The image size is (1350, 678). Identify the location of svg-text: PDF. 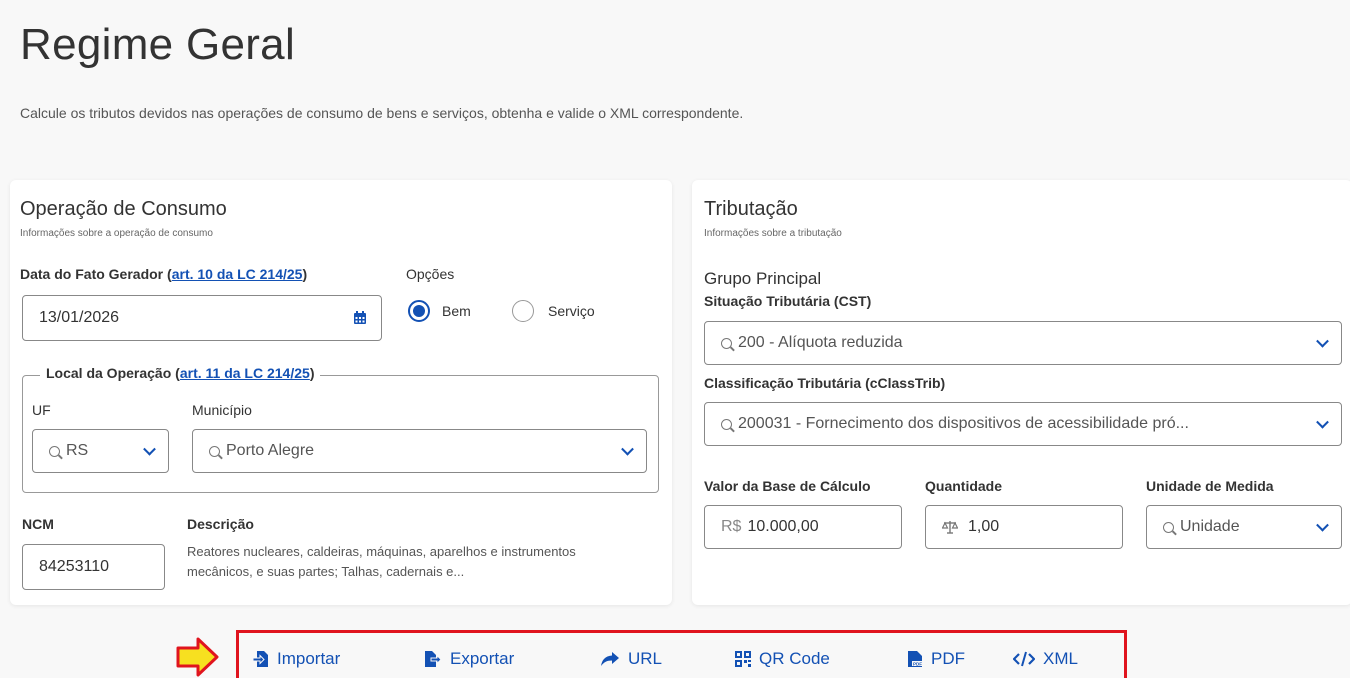
(917, 664).